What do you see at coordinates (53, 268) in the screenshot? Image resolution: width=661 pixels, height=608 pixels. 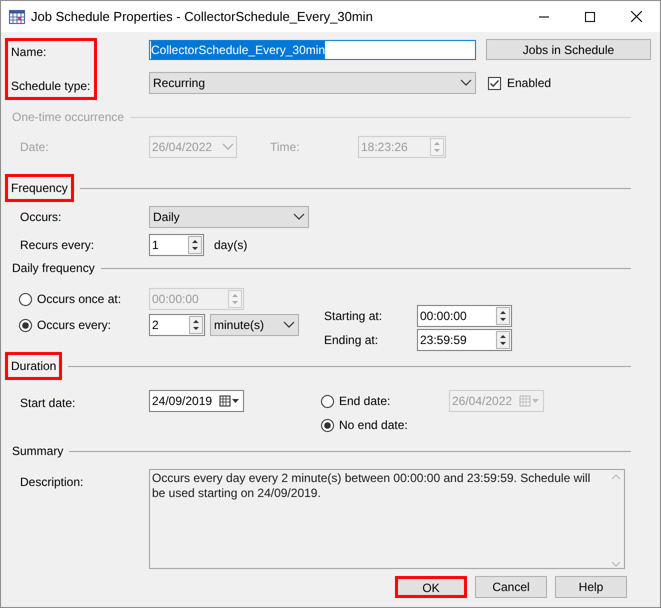 I see `section-heading: Daily frequency` at bounding box center [53, 268].